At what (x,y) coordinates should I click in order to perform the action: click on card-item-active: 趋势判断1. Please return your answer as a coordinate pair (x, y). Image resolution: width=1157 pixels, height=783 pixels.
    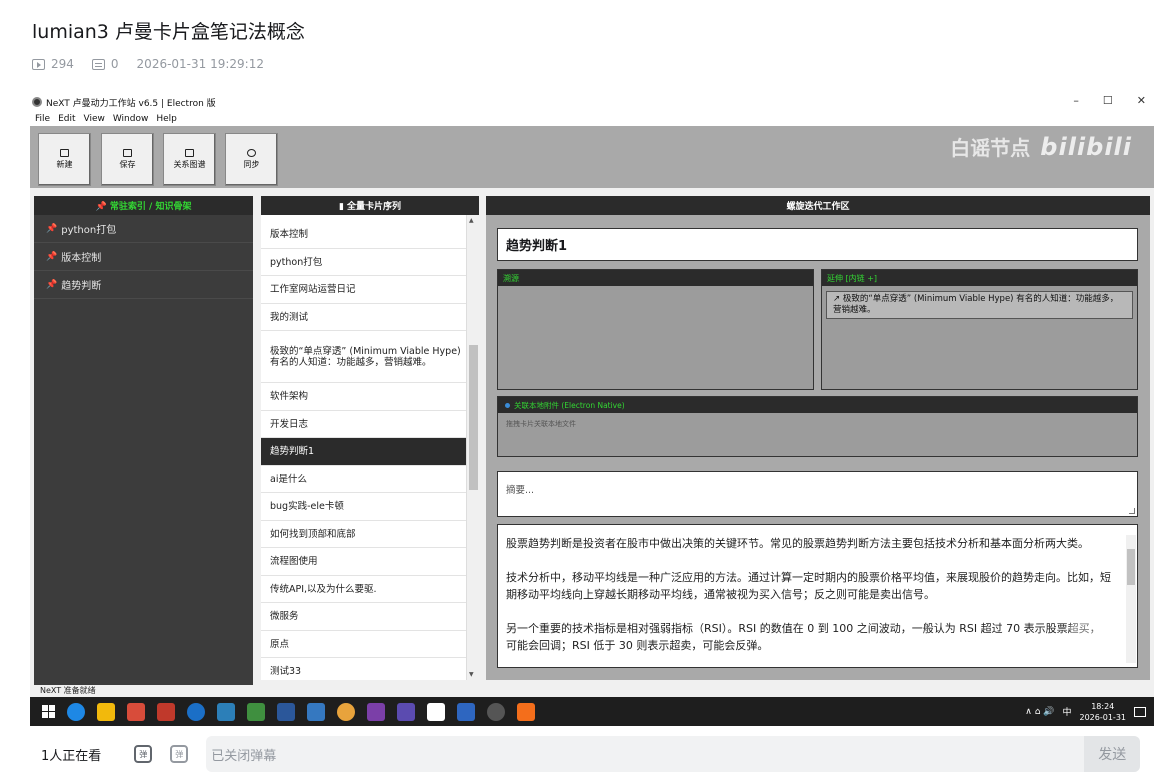
    Looking at the image, I should click on (370, 452).